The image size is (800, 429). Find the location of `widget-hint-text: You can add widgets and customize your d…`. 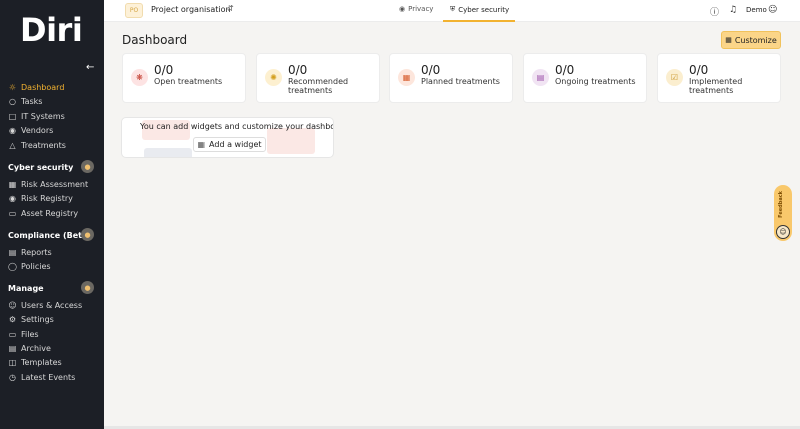

widget-hint-text: You can add widgets and customize your d… is located at coordinates (237, 126).